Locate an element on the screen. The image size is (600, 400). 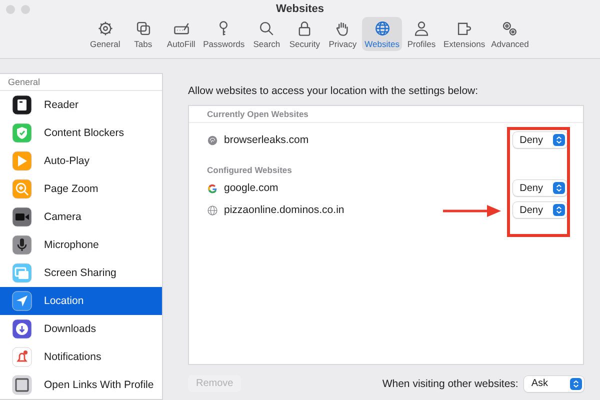
screens-icon is located at coordinates (22, 273).